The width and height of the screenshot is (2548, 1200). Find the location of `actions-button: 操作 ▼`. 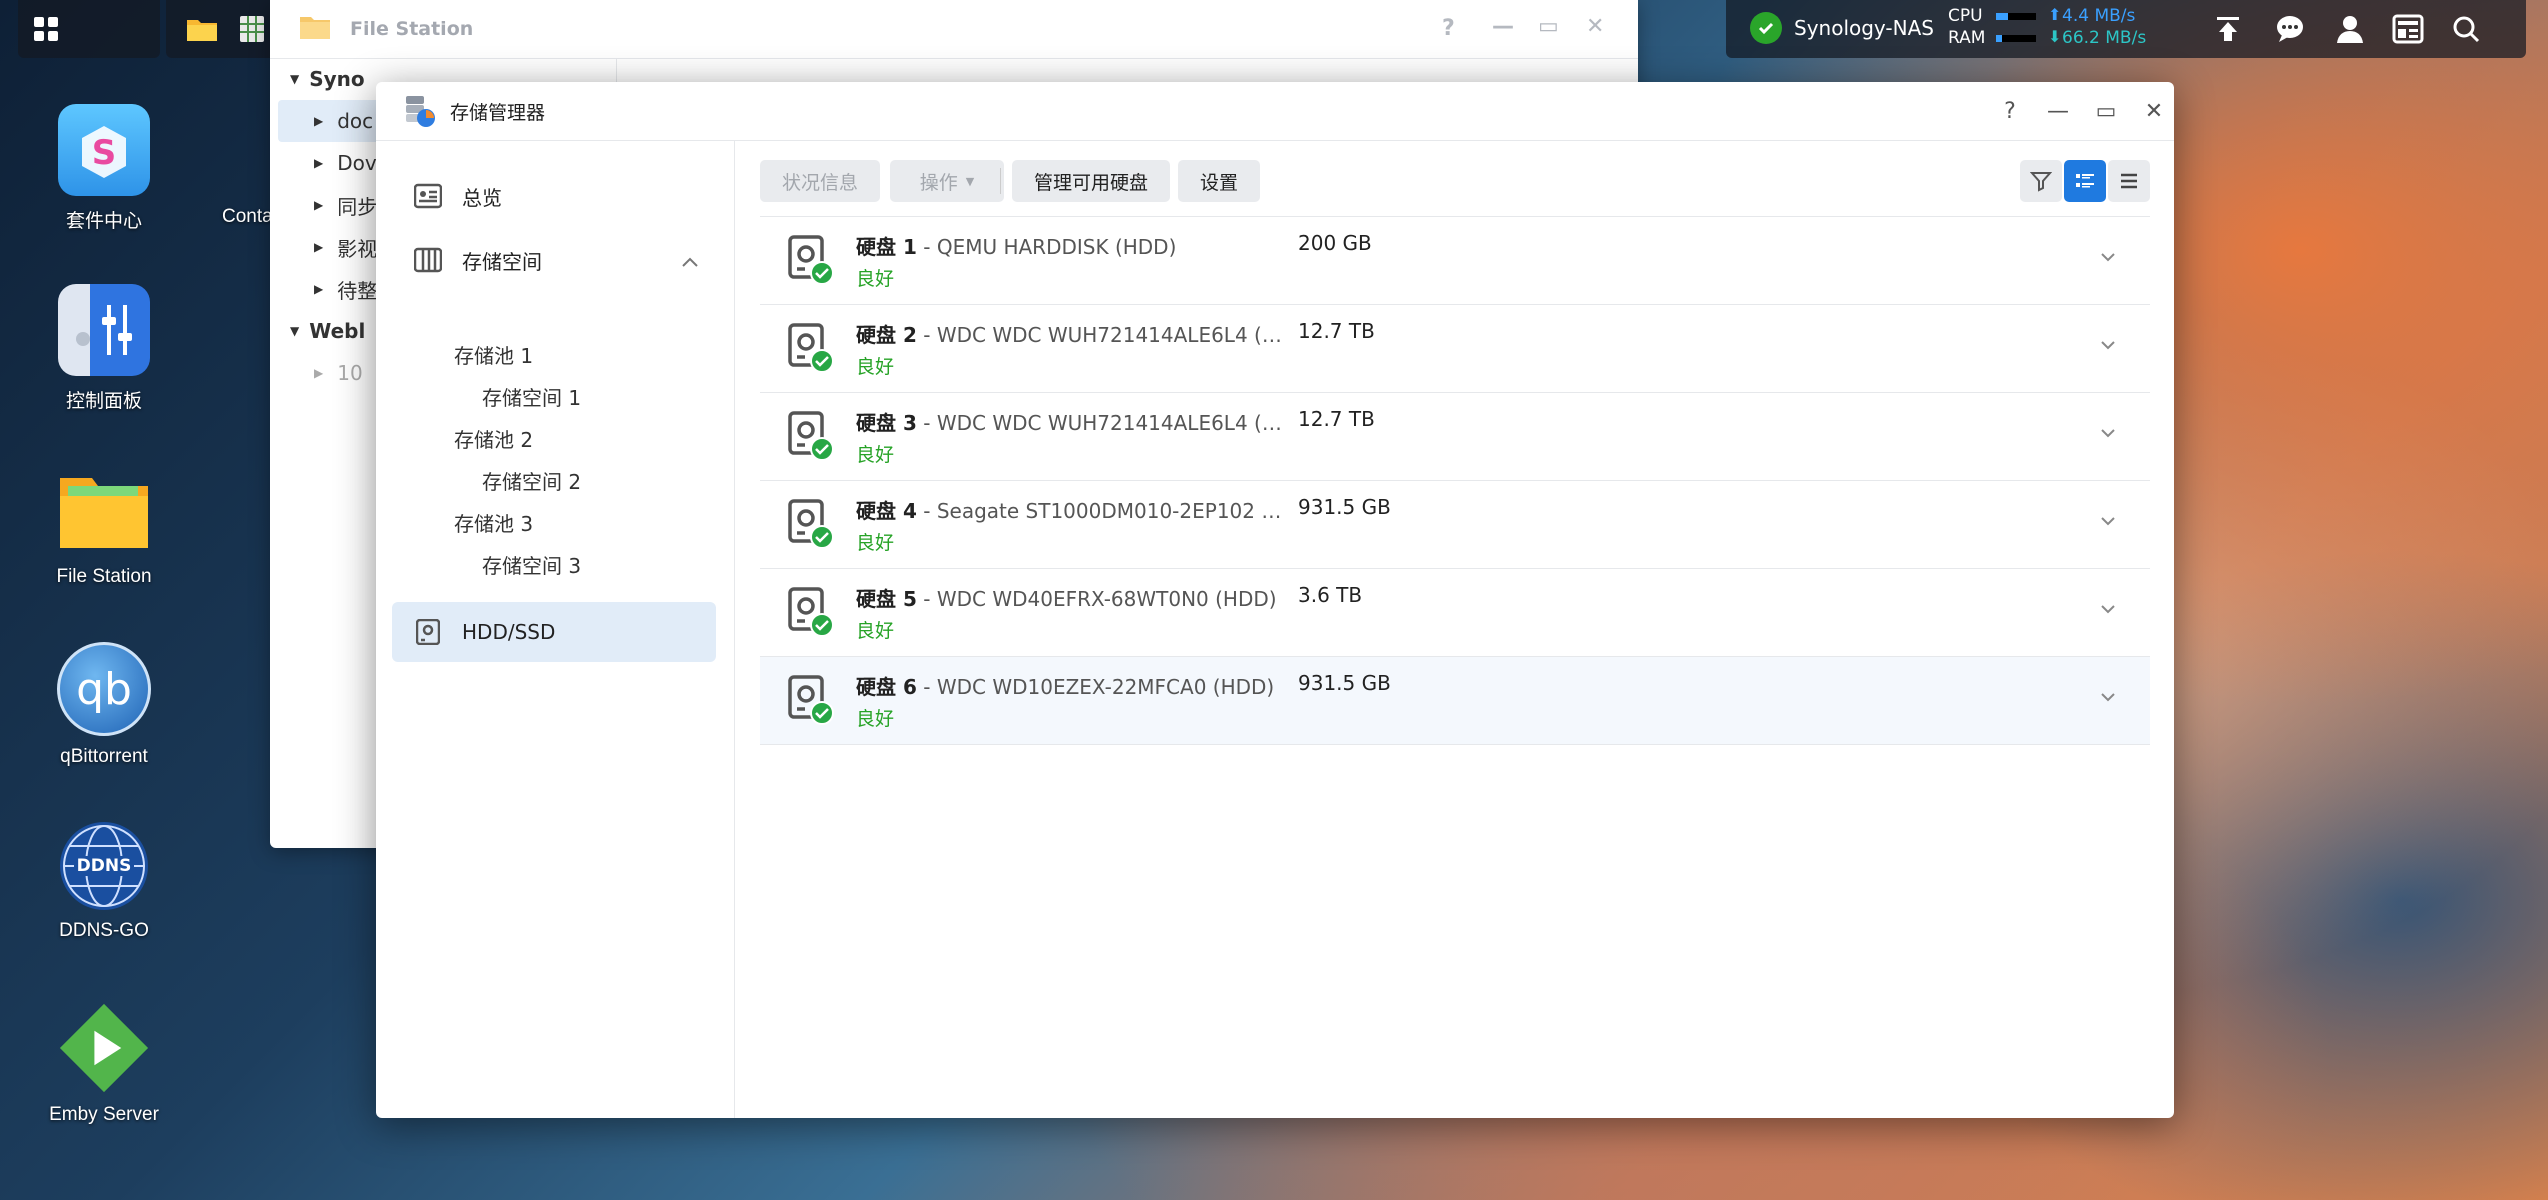

actions-button: 操作 ▼ is located at coordinates (947, 181).